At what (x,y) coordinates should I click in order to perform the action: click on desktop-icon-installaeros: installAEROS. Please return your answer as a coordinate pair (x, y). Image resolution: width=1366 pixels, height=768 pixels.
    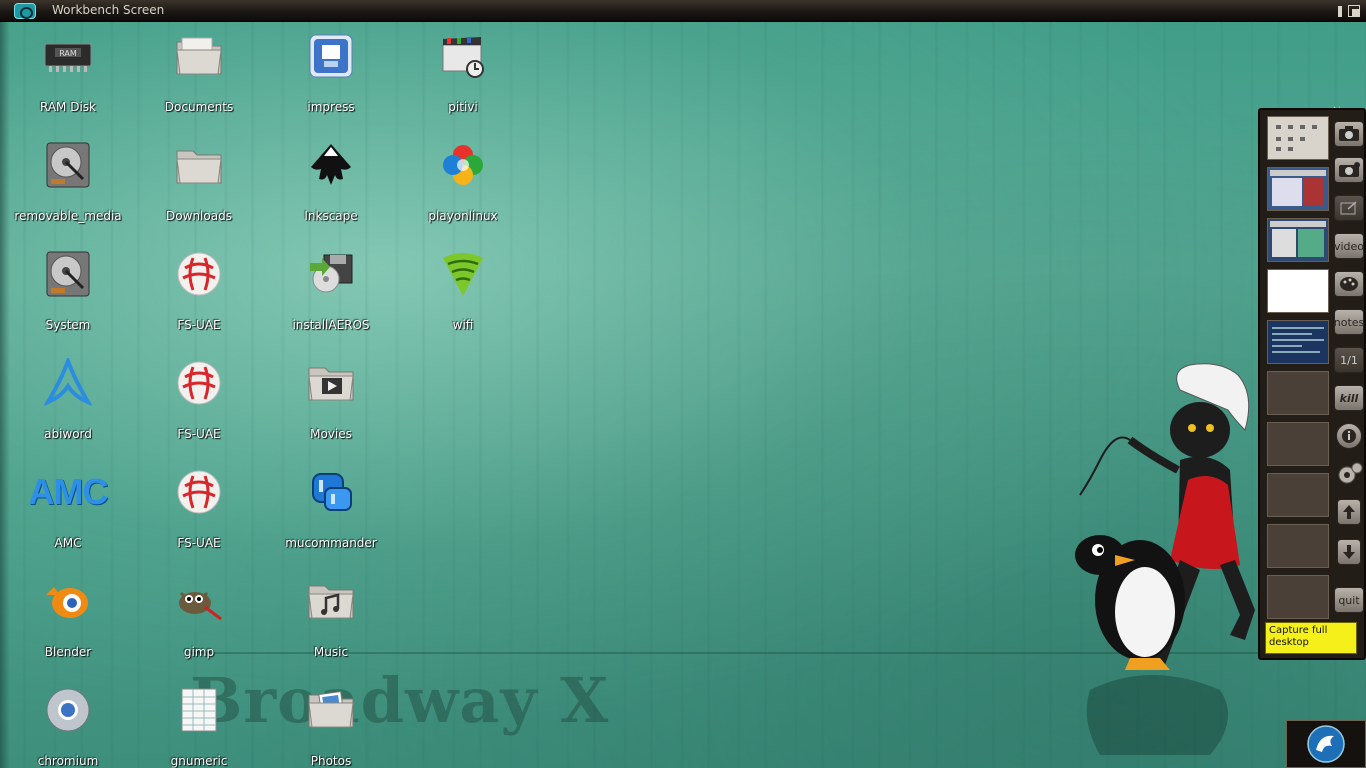
    Looking at the image, I should click on (331, 294).